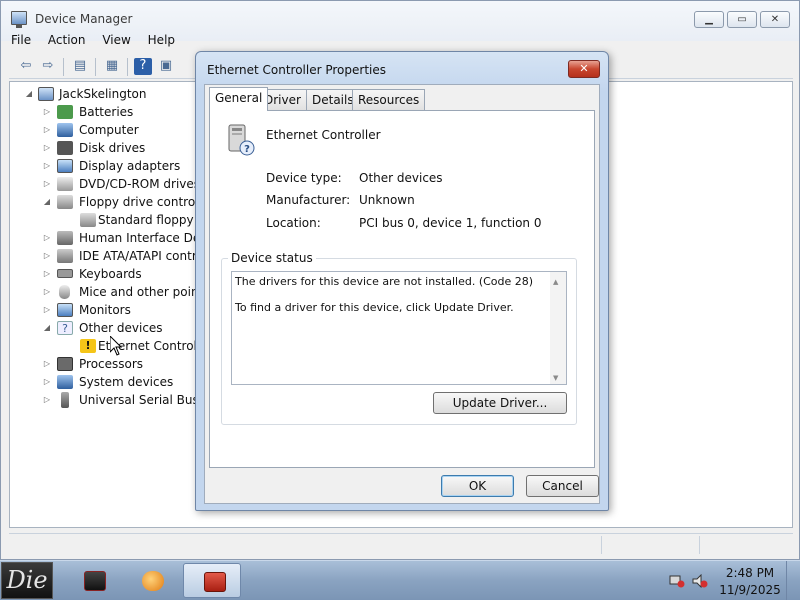 The width and height of the screenshot is (800, 600). I want to click on tree-item-ethernet-controller: ! Ethernet Controller, so click(138, 347).